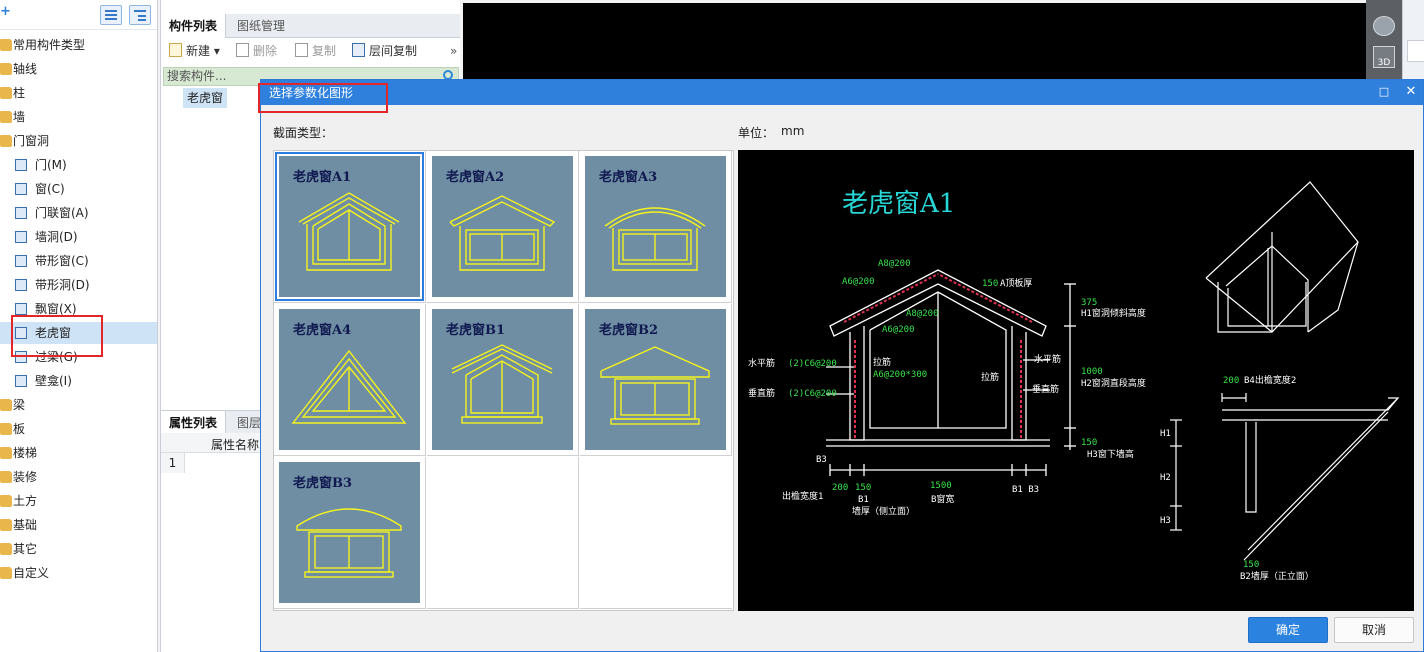 This screenshot has width=1424, height=652. Describe the element at coordinates (1415, 51) in the screenshot. I see `right-panel-tab` at that location.